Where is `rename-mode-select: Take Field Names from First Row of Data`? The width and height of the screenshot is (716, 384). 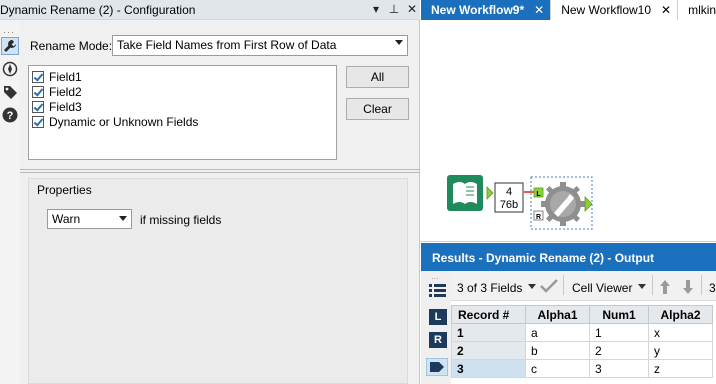
rename-mode-select: Take Field Names from First Row of Data is located at coordinates (260, 45).